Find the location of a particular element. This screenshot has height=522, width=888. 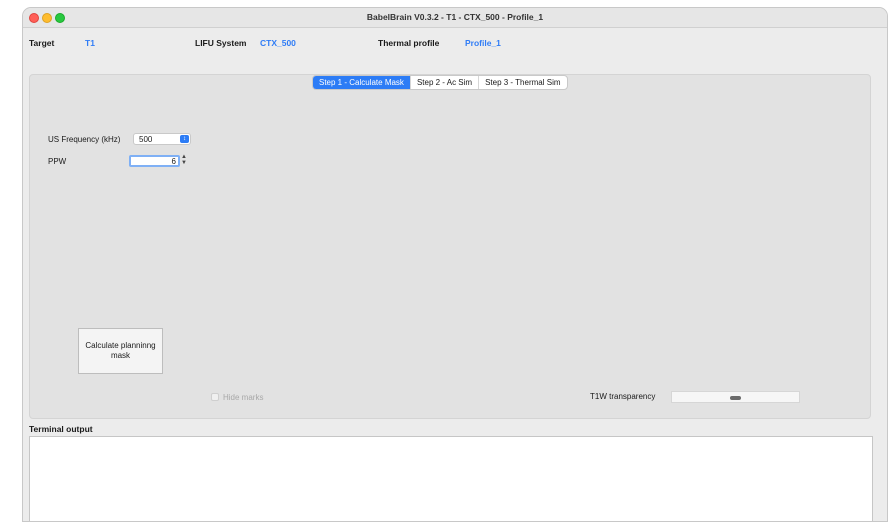

target-label: Target is located at coordinates (42, 43).